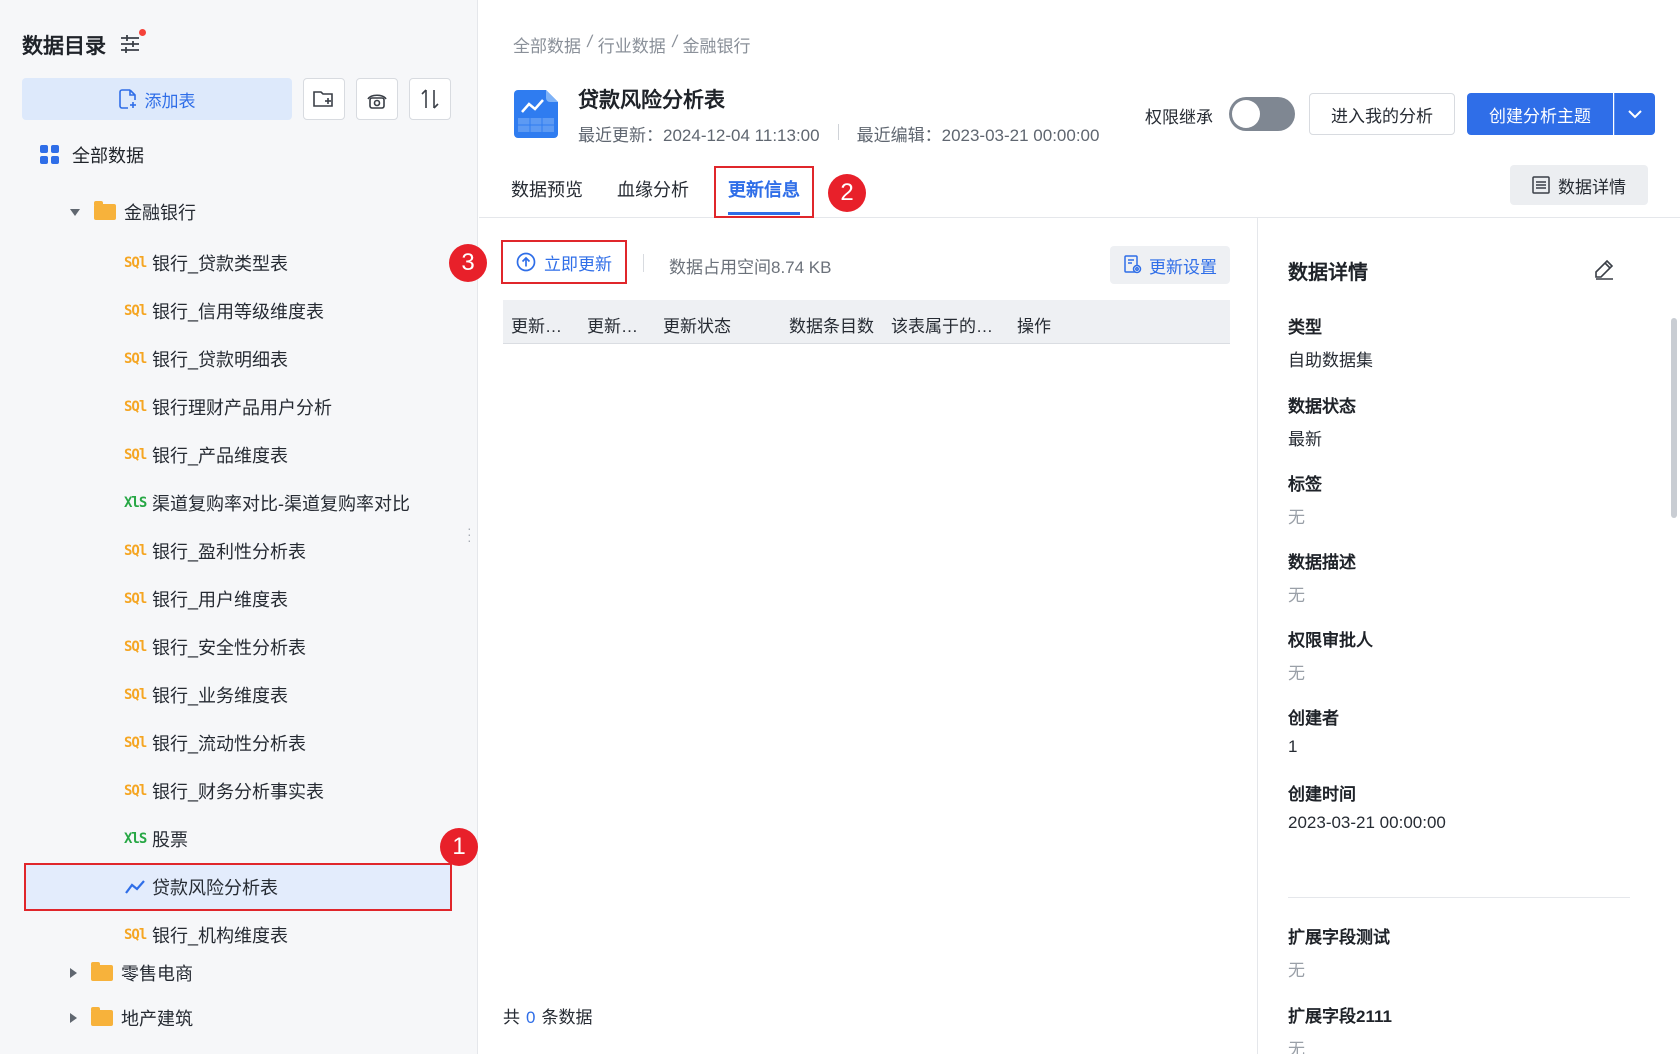  I want to click on tree-item: SQl 银行_盈利性分析表, so click(215, 551).